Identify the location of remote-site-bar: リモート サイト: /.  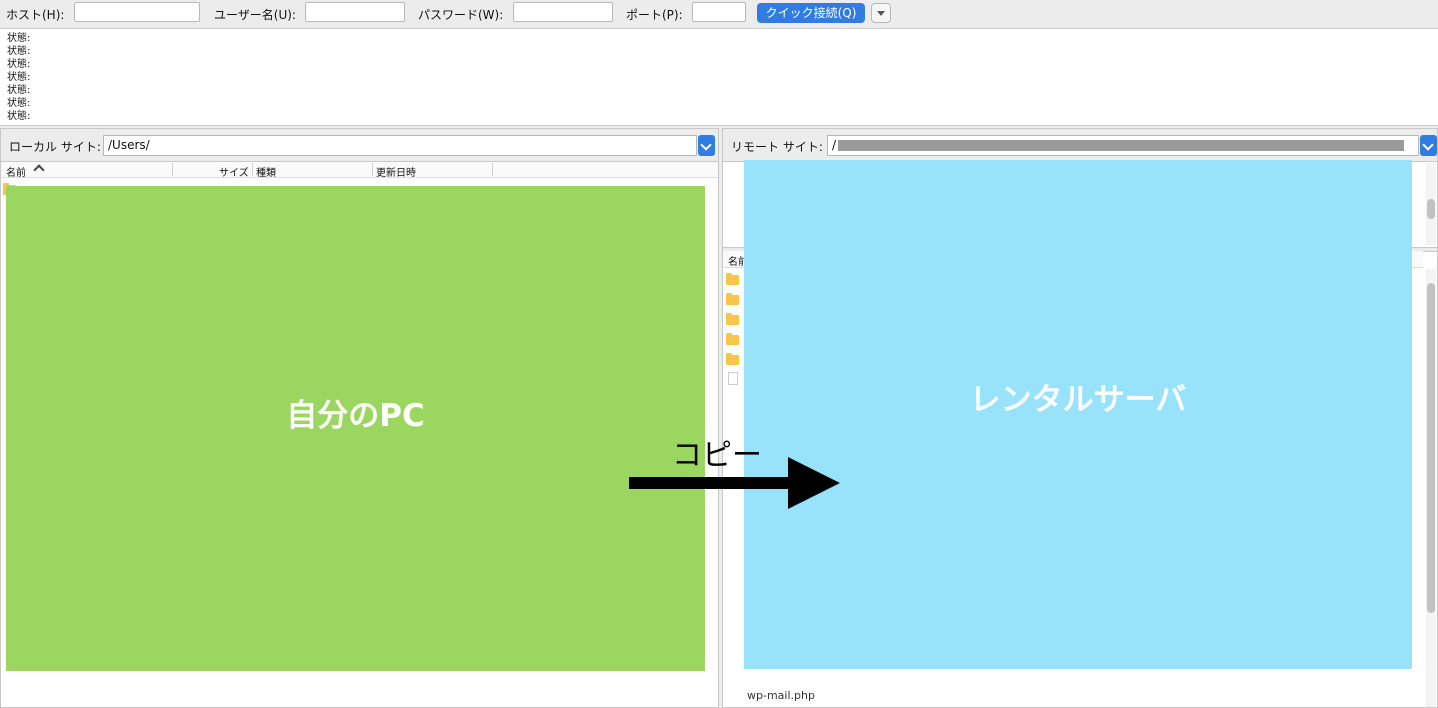
(1080, 145).